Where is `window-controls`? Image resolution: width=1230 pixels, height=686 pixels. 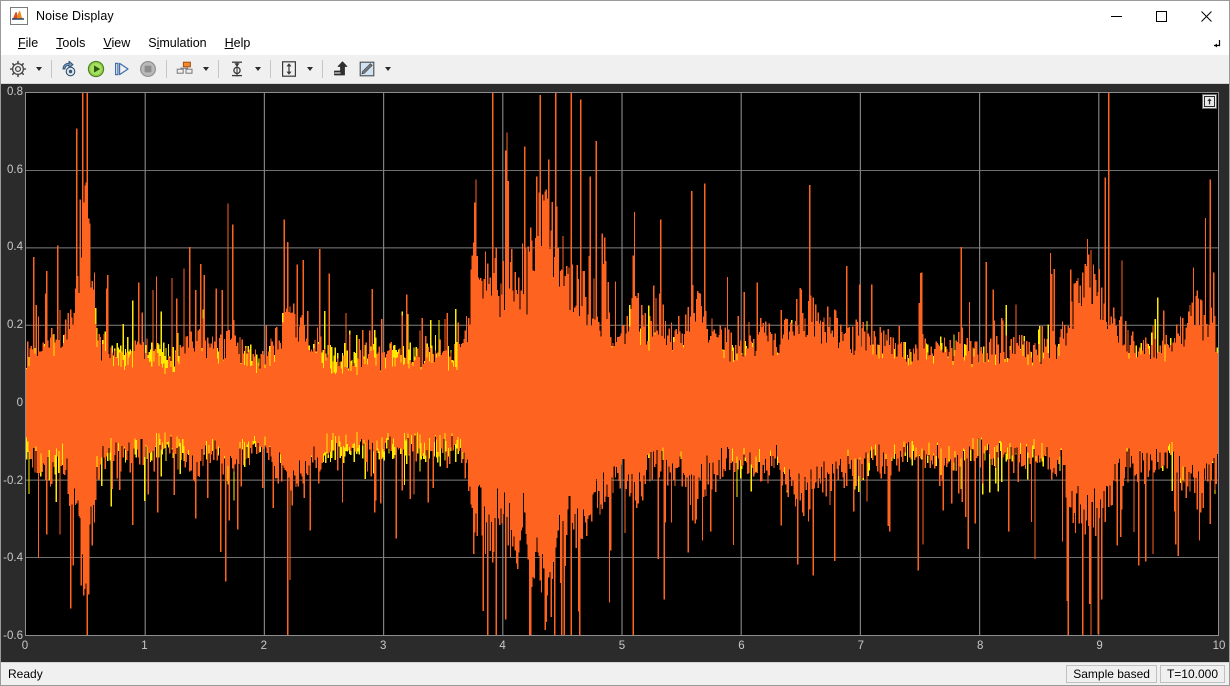
window-controls is located at coordinates (1161, 16).